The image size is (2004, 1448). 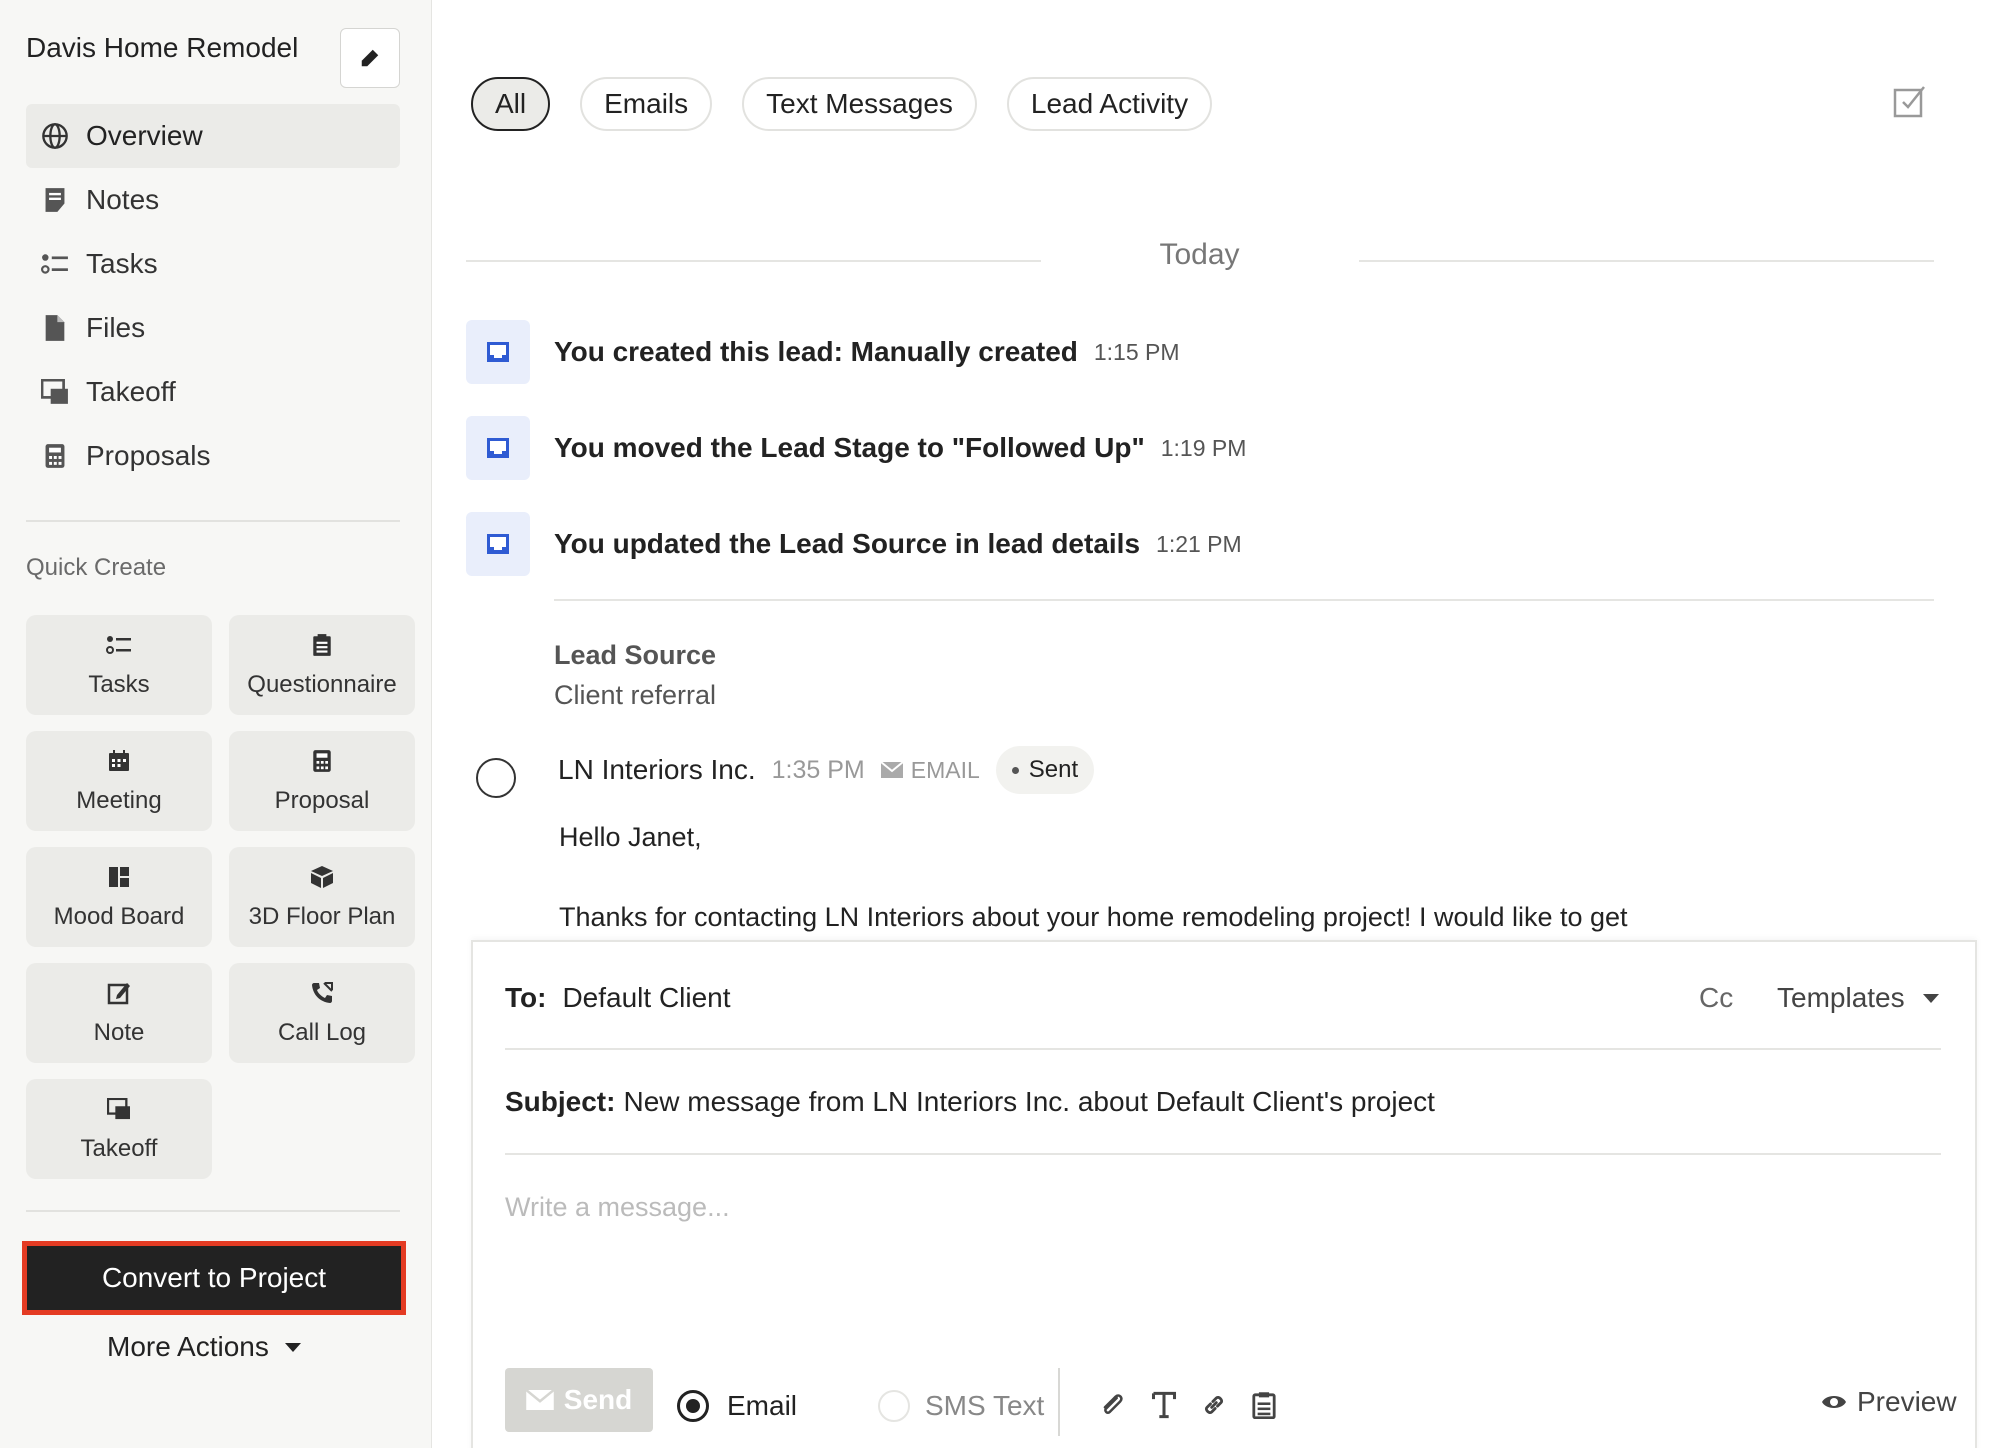 I want to click on email-type: EMAIL, so click(x=930, y=770).